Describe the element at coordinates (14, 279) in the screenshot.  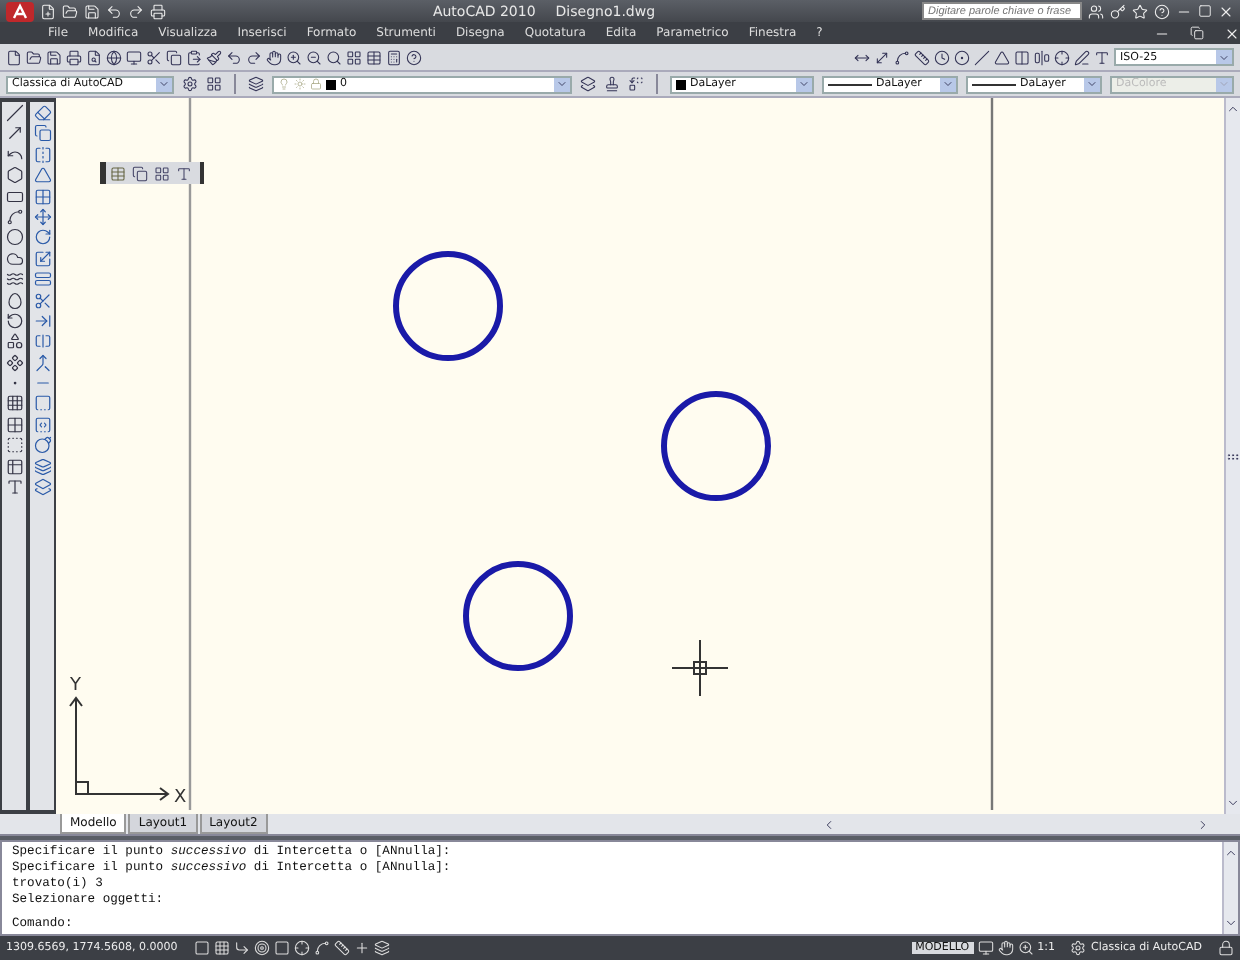
I see `spline-icon` at that location.